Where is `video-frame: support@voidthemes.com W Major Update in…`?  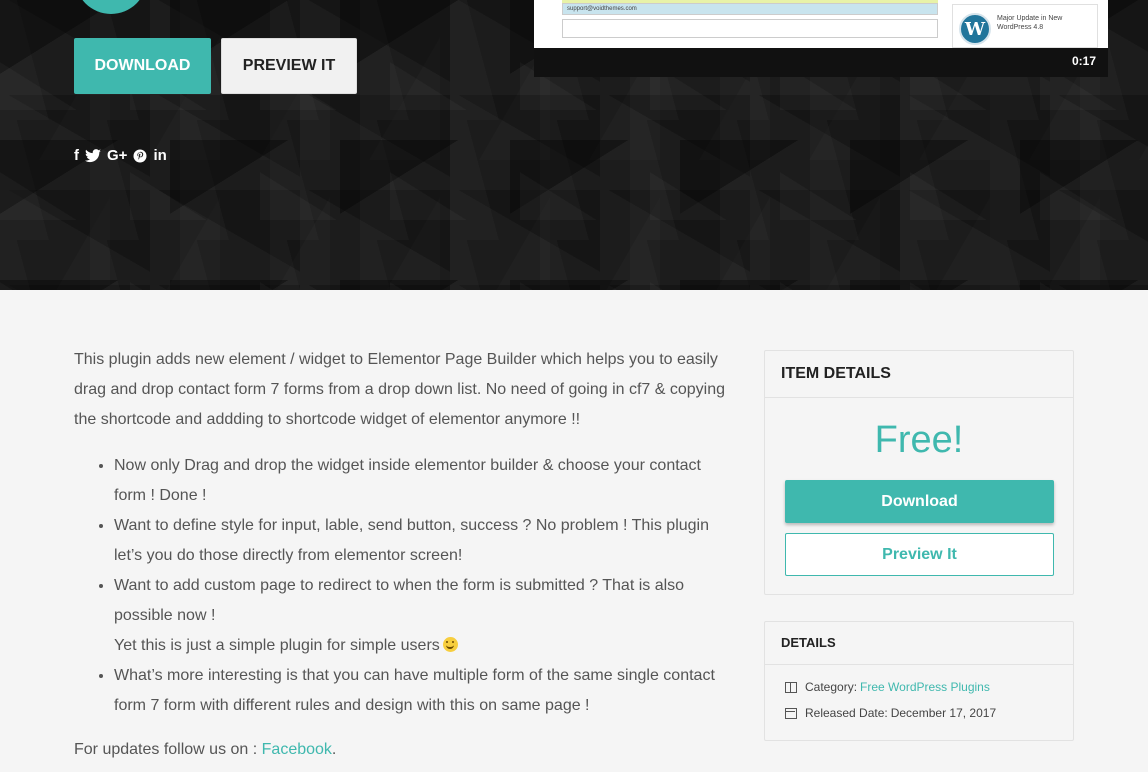
video-frame: support@voidthemes.com W Major Update in… is located at coordinates (821, 24).